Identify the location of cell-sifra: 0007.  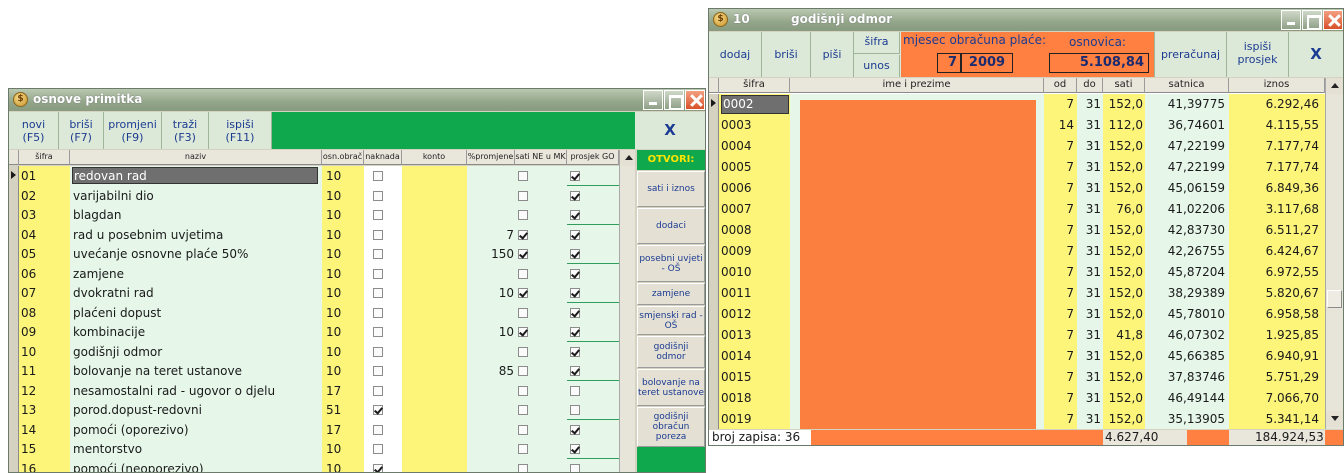
(754, 209).